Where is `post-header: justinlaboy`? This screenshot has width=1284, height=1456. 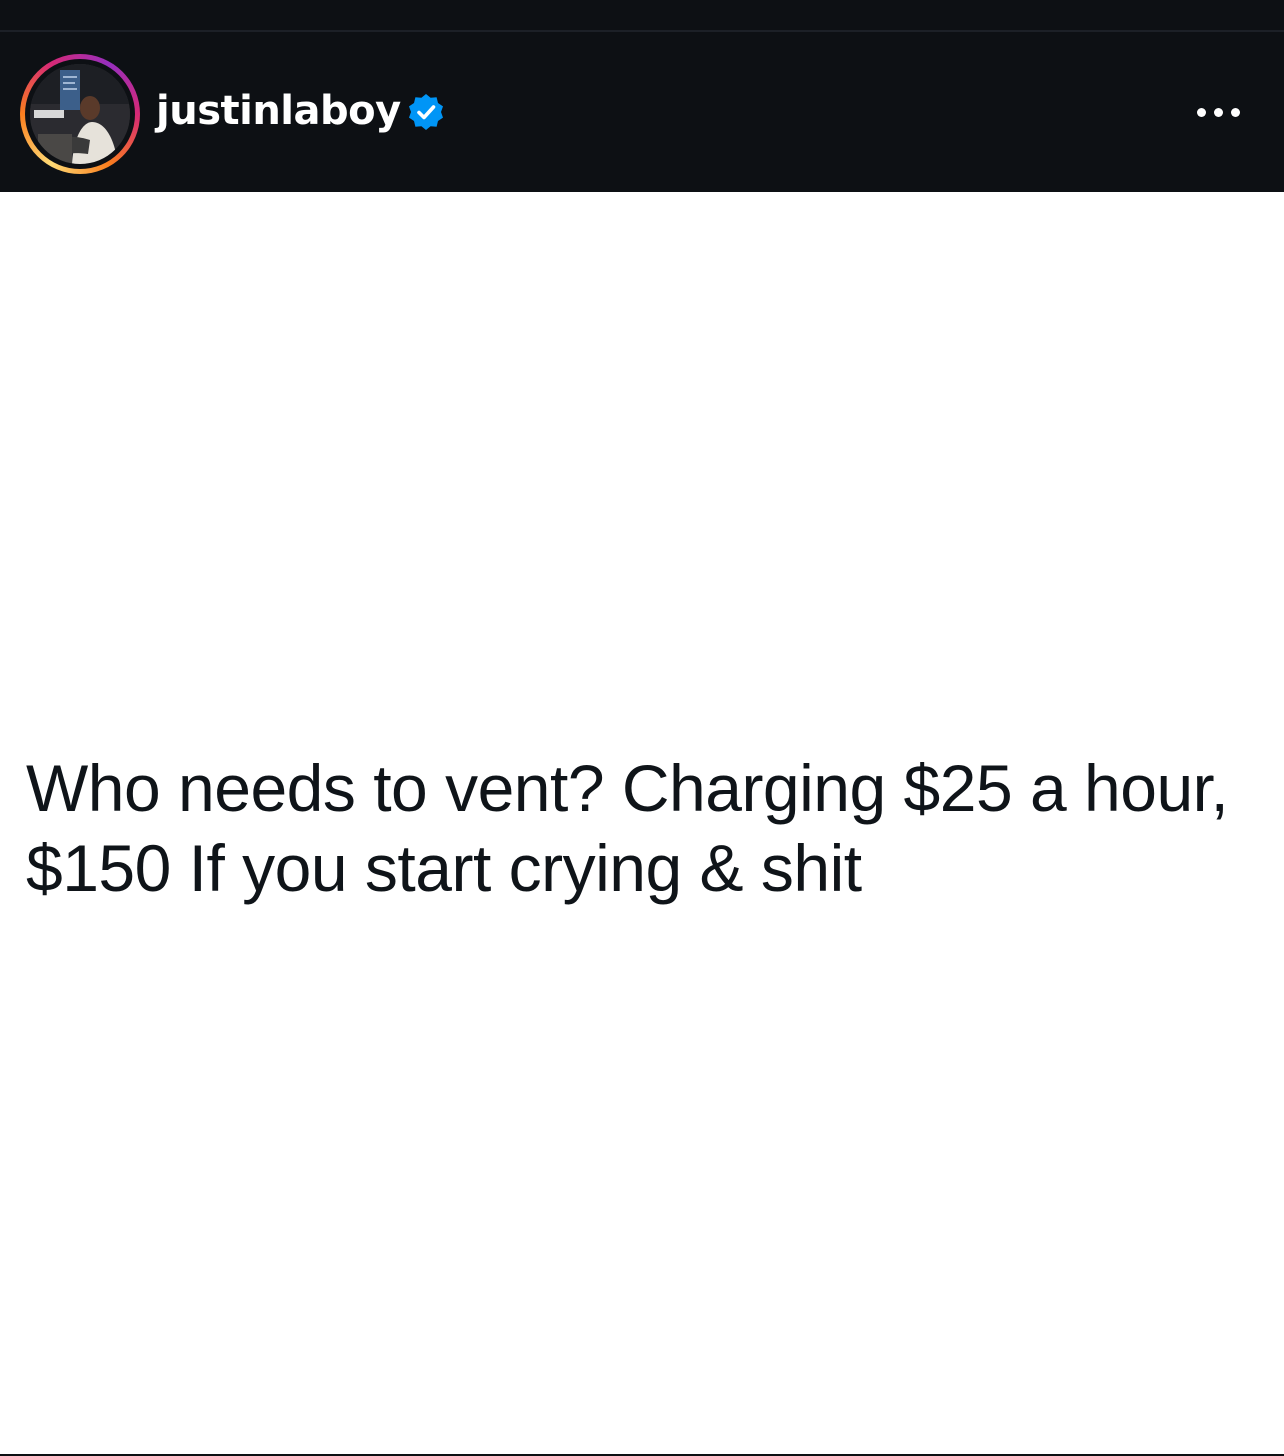 post-header: justinlaboy is located at coordinates (642, 112).